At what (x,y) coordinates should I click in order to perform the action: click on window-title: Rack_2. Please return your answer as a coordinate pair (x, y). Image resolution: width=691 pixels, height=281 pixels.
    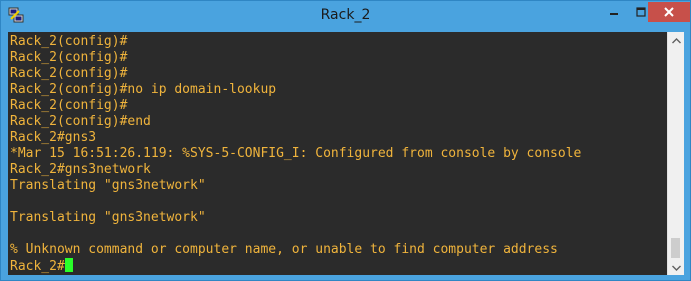
    Looking at the image, I should click on (345, 15).